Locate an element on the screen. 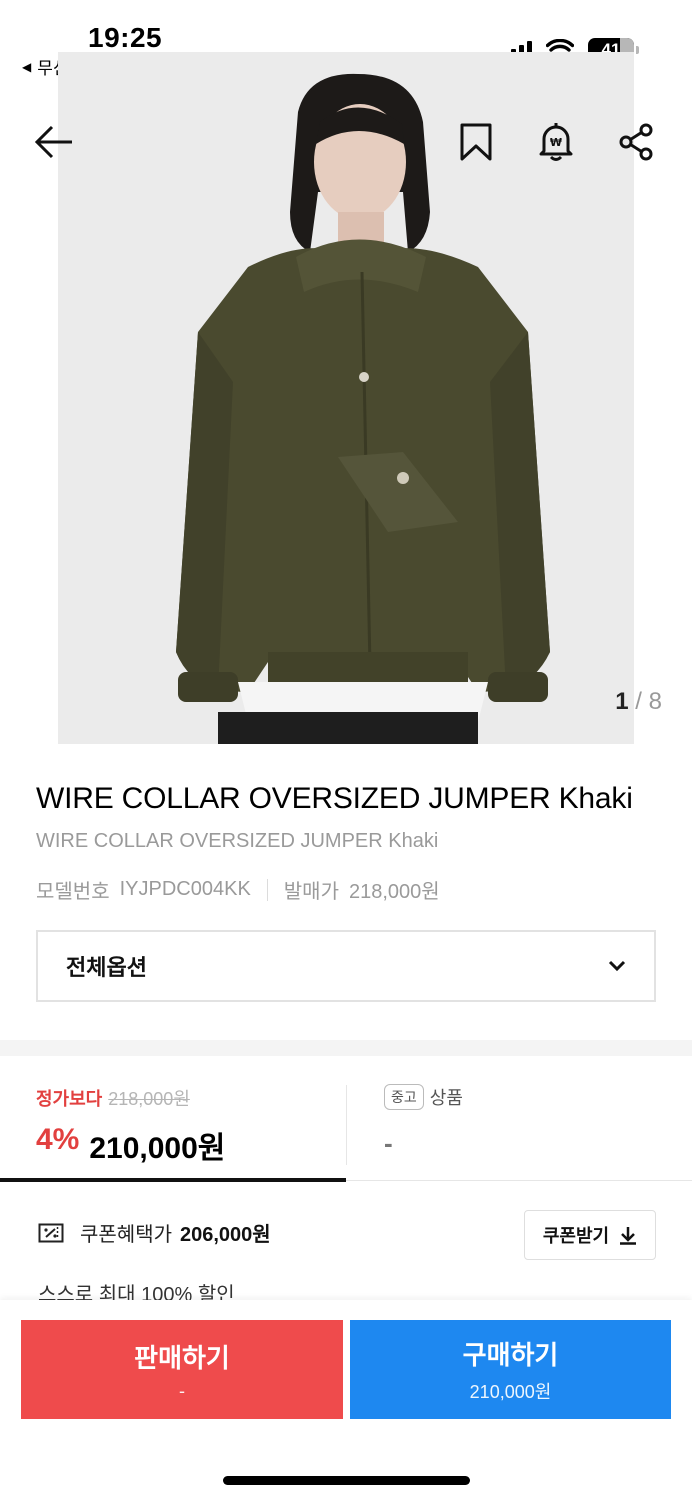 The image size is (692, 1500). product-meta: 모델번호 IYJPDC004KK 발매가 218,000원 is located at coordinates (238, 889).